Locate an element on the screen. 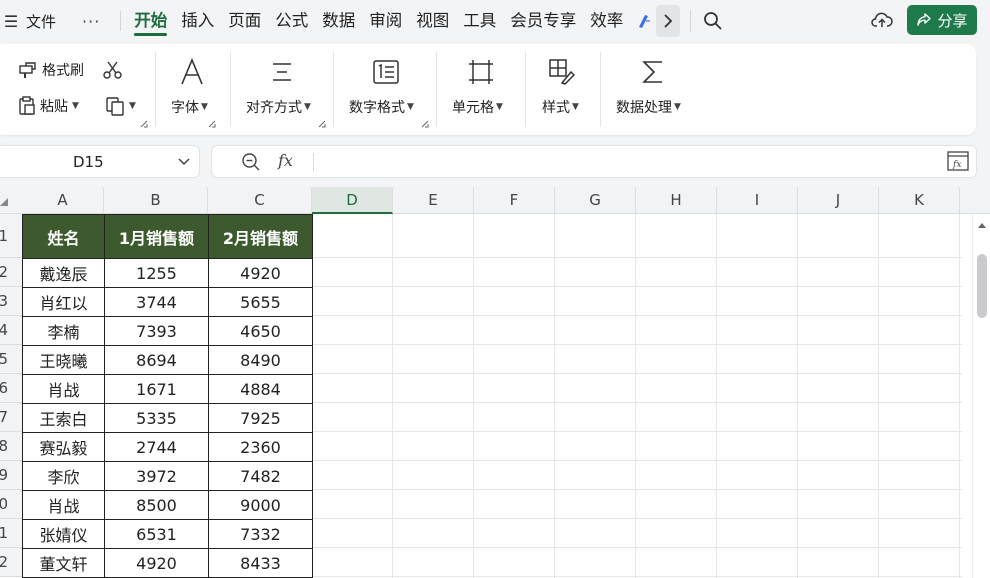 Image resolution: width=990 pixels, height=578 pixels. chevron-down-icon is located at coordinates (184, 161).